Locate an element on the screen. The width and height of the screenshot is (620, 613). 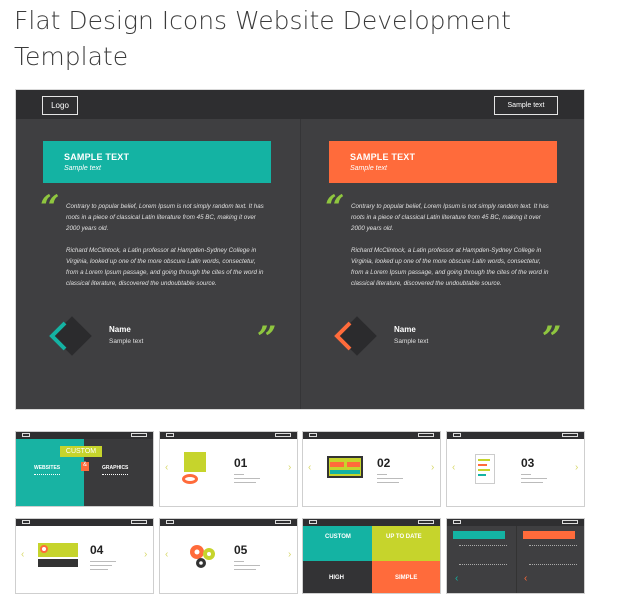
graphics-label: GRAPHICS is located at coordinates (115, 468).